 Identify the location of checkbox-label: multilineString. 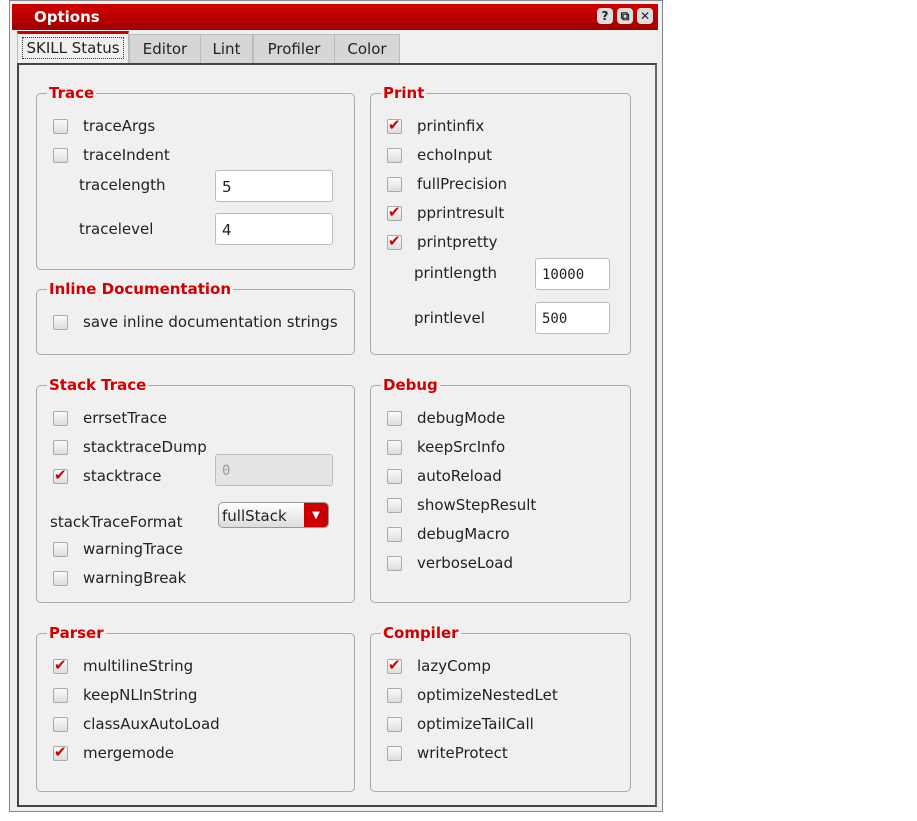
(138, 666).